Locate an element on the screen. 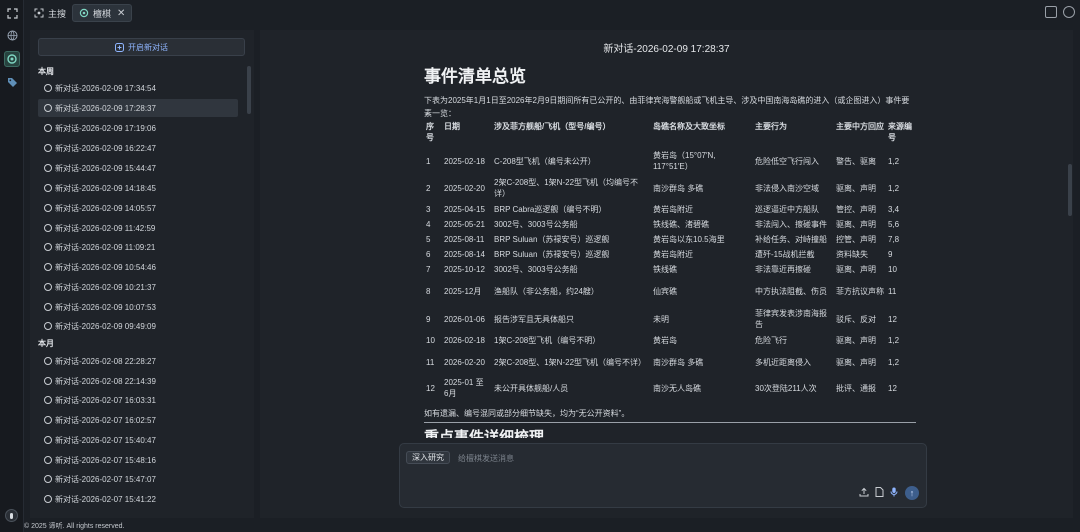 The width and height of the screenshot is (1080, 532). tab-main-search: 主搜 is located at coordinates (50, 13).